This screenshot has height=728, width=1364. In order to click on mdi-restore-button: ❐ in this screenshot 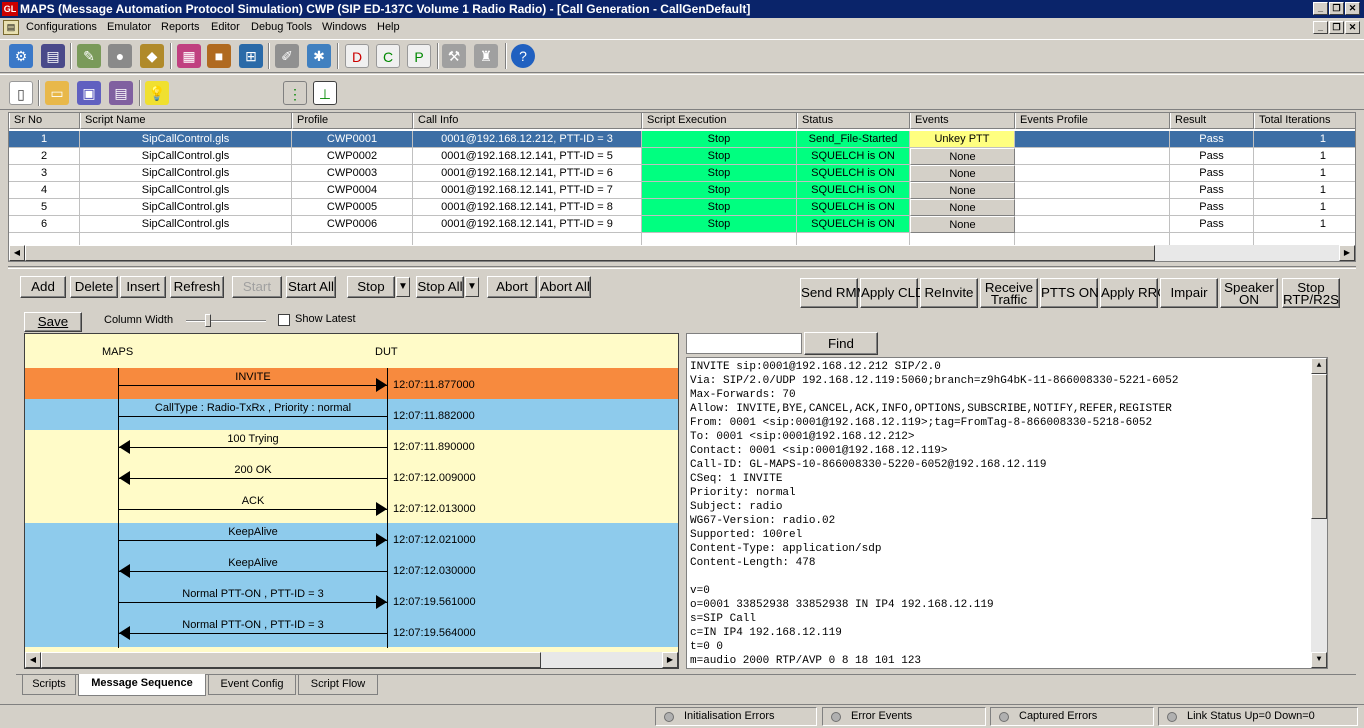, I will do `click(1336, 27)`.